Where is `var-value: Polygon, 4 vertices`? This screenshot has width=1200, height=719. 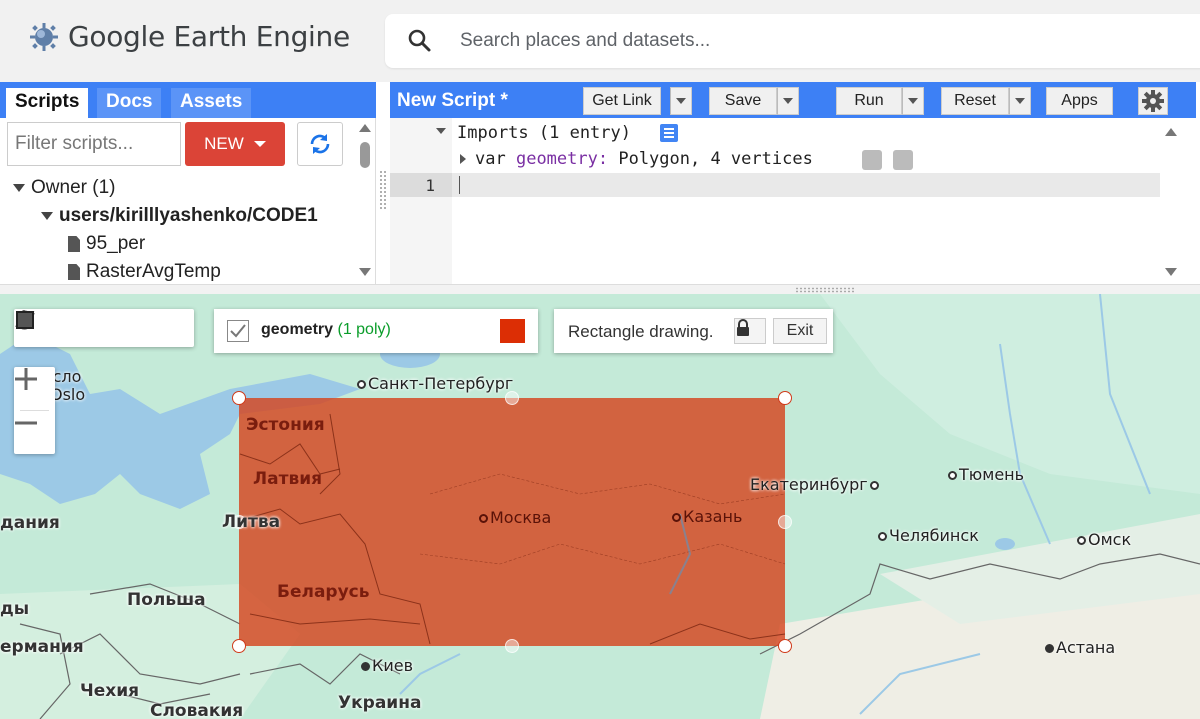 var-value: Polygon, 4 vertices is located at coordinates (715, 159).